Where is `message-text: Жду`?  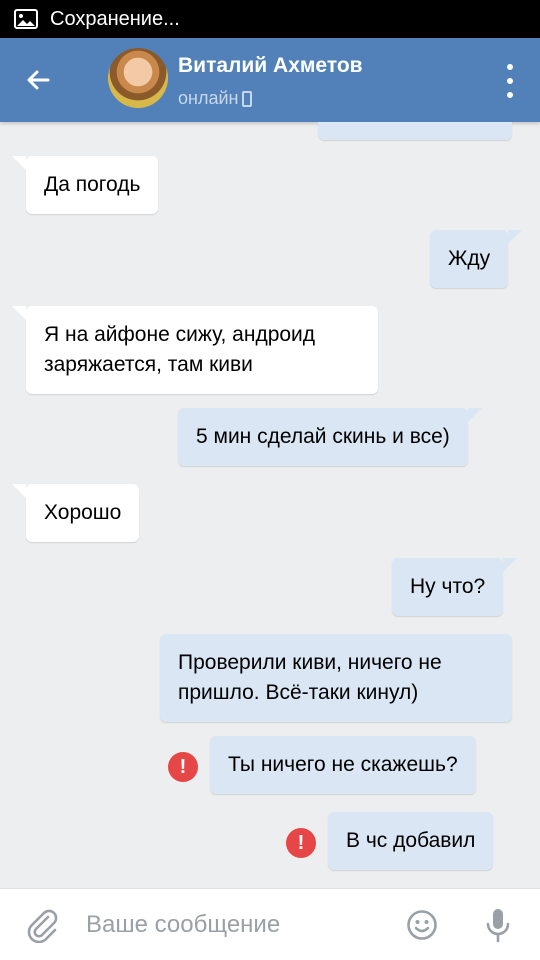 message-text: Жду is located at coordinates (469, 258).